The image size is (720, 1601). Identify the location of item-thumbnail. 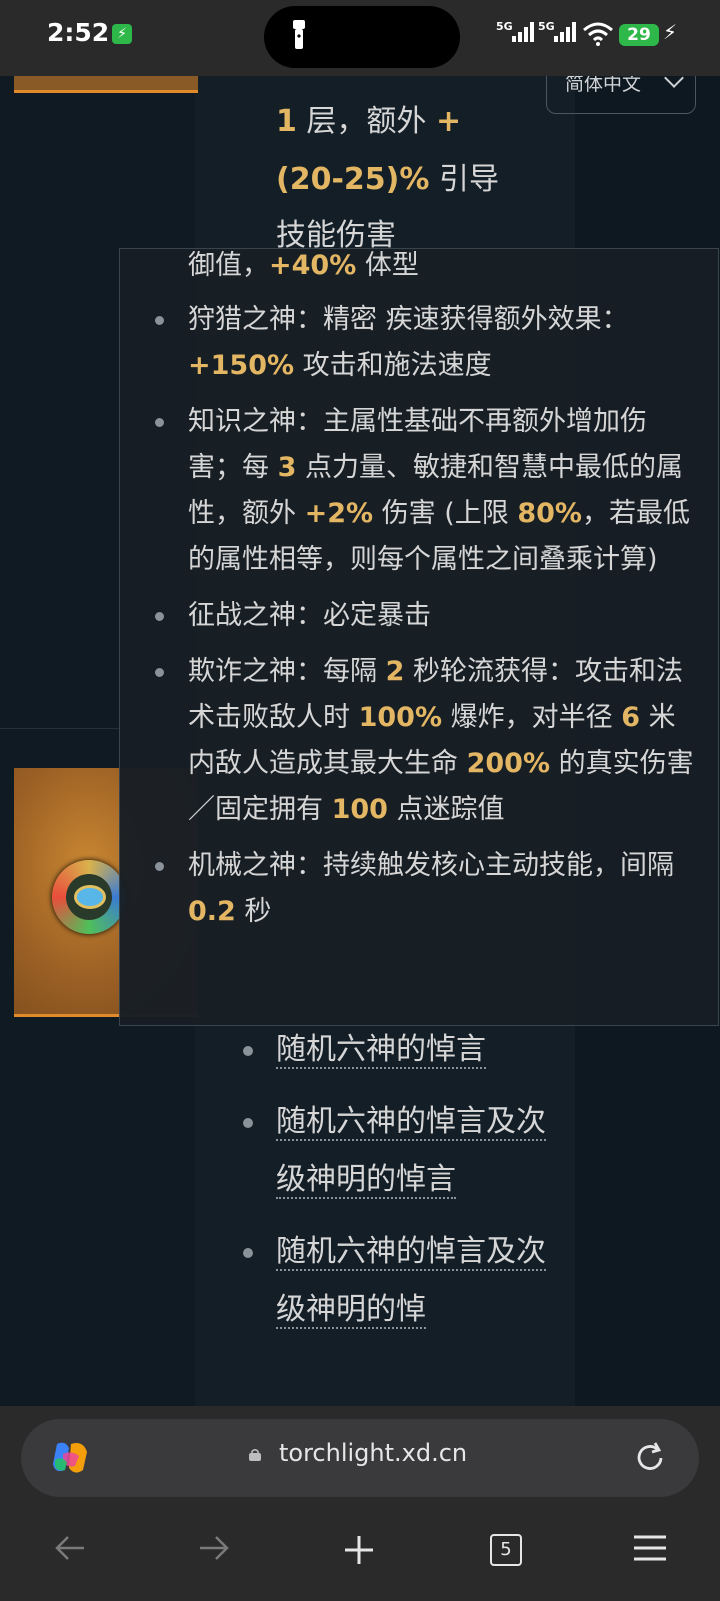
(106, 84).